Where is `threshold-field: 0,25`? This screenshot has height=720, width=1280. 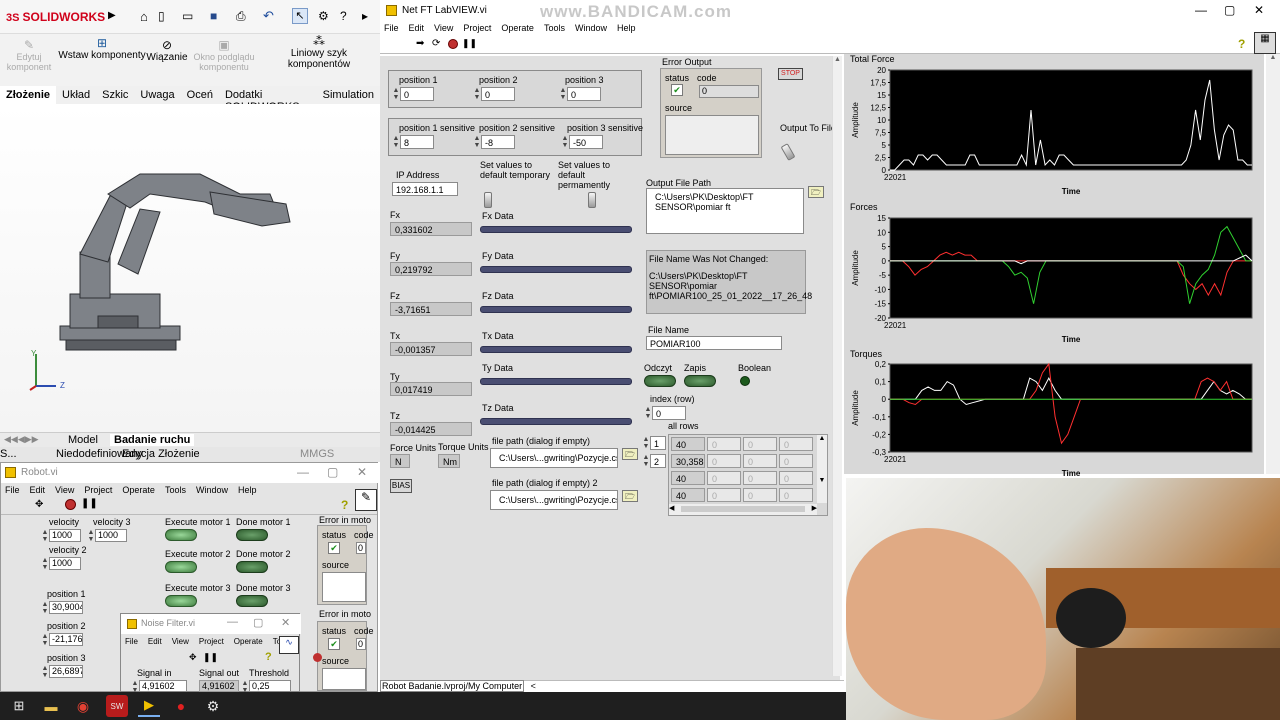 threshold-field: 0,25 is located at coordinates (270, 686).